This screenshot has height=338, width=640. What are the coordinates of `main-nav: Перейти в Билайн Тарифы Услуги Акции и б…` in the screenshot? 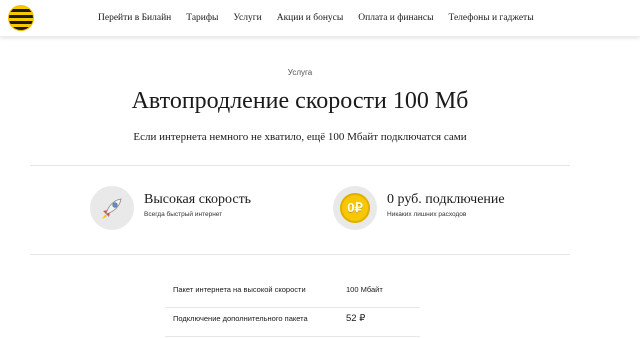 It's located at (323, 18).